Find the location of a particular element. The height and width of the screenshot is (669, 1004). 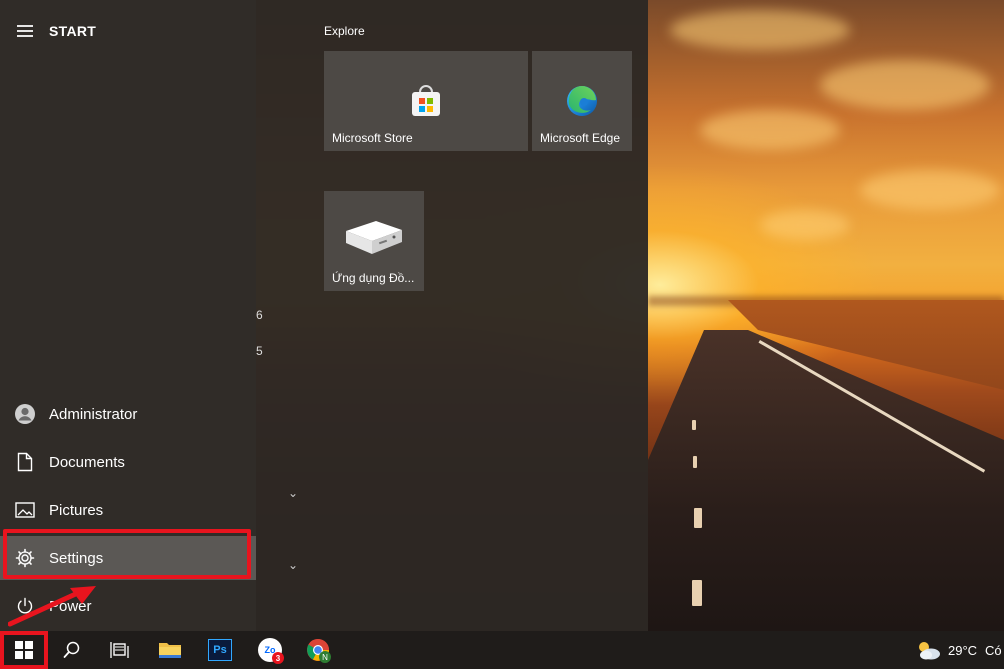

notification-badge: 3 is located at coordinates (278, 658).